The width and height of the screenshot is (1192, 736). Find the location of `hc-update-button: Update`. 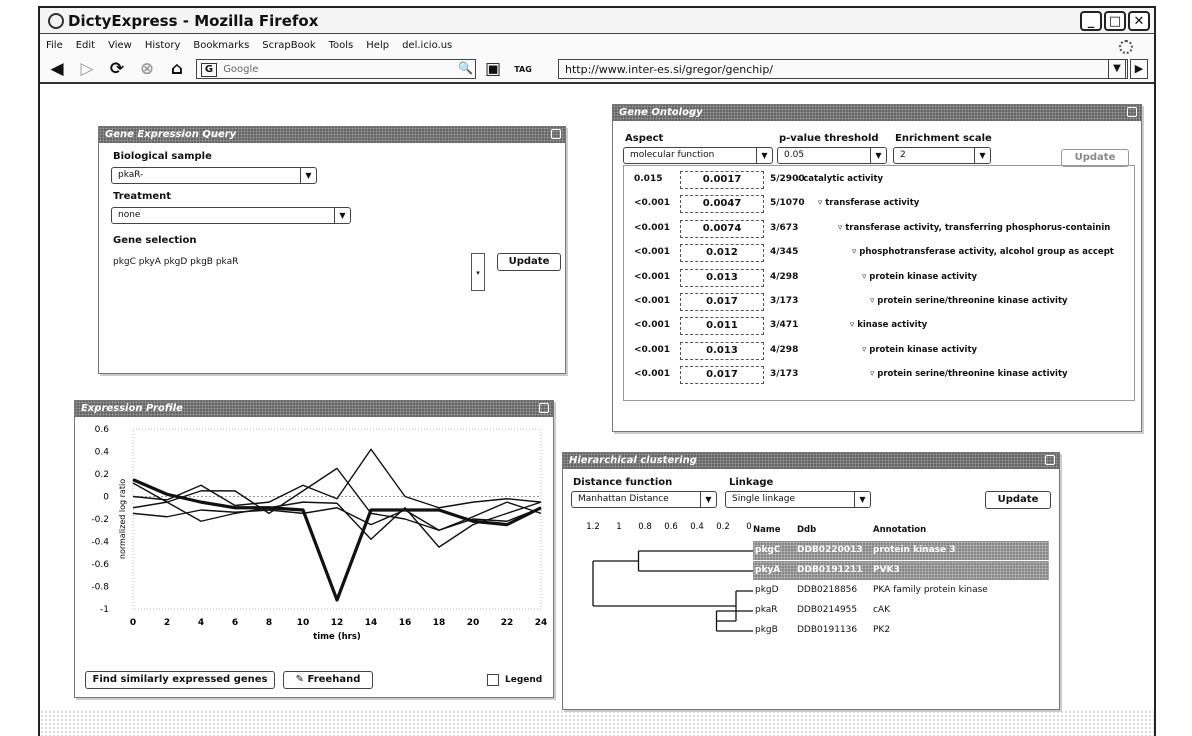

hc-update-button: Update is located at coordinates (1018, 500).